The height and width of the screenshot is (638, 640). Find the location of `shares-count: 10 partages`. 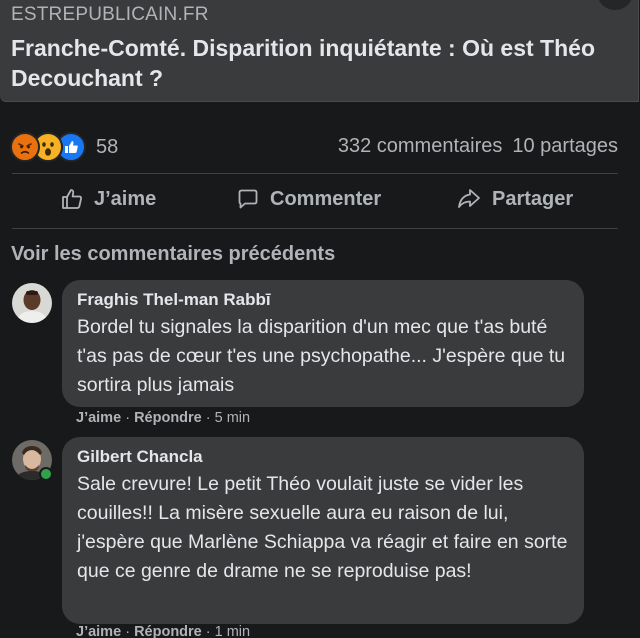

shares-count: 10 partages is located at coordinates (565, 146).